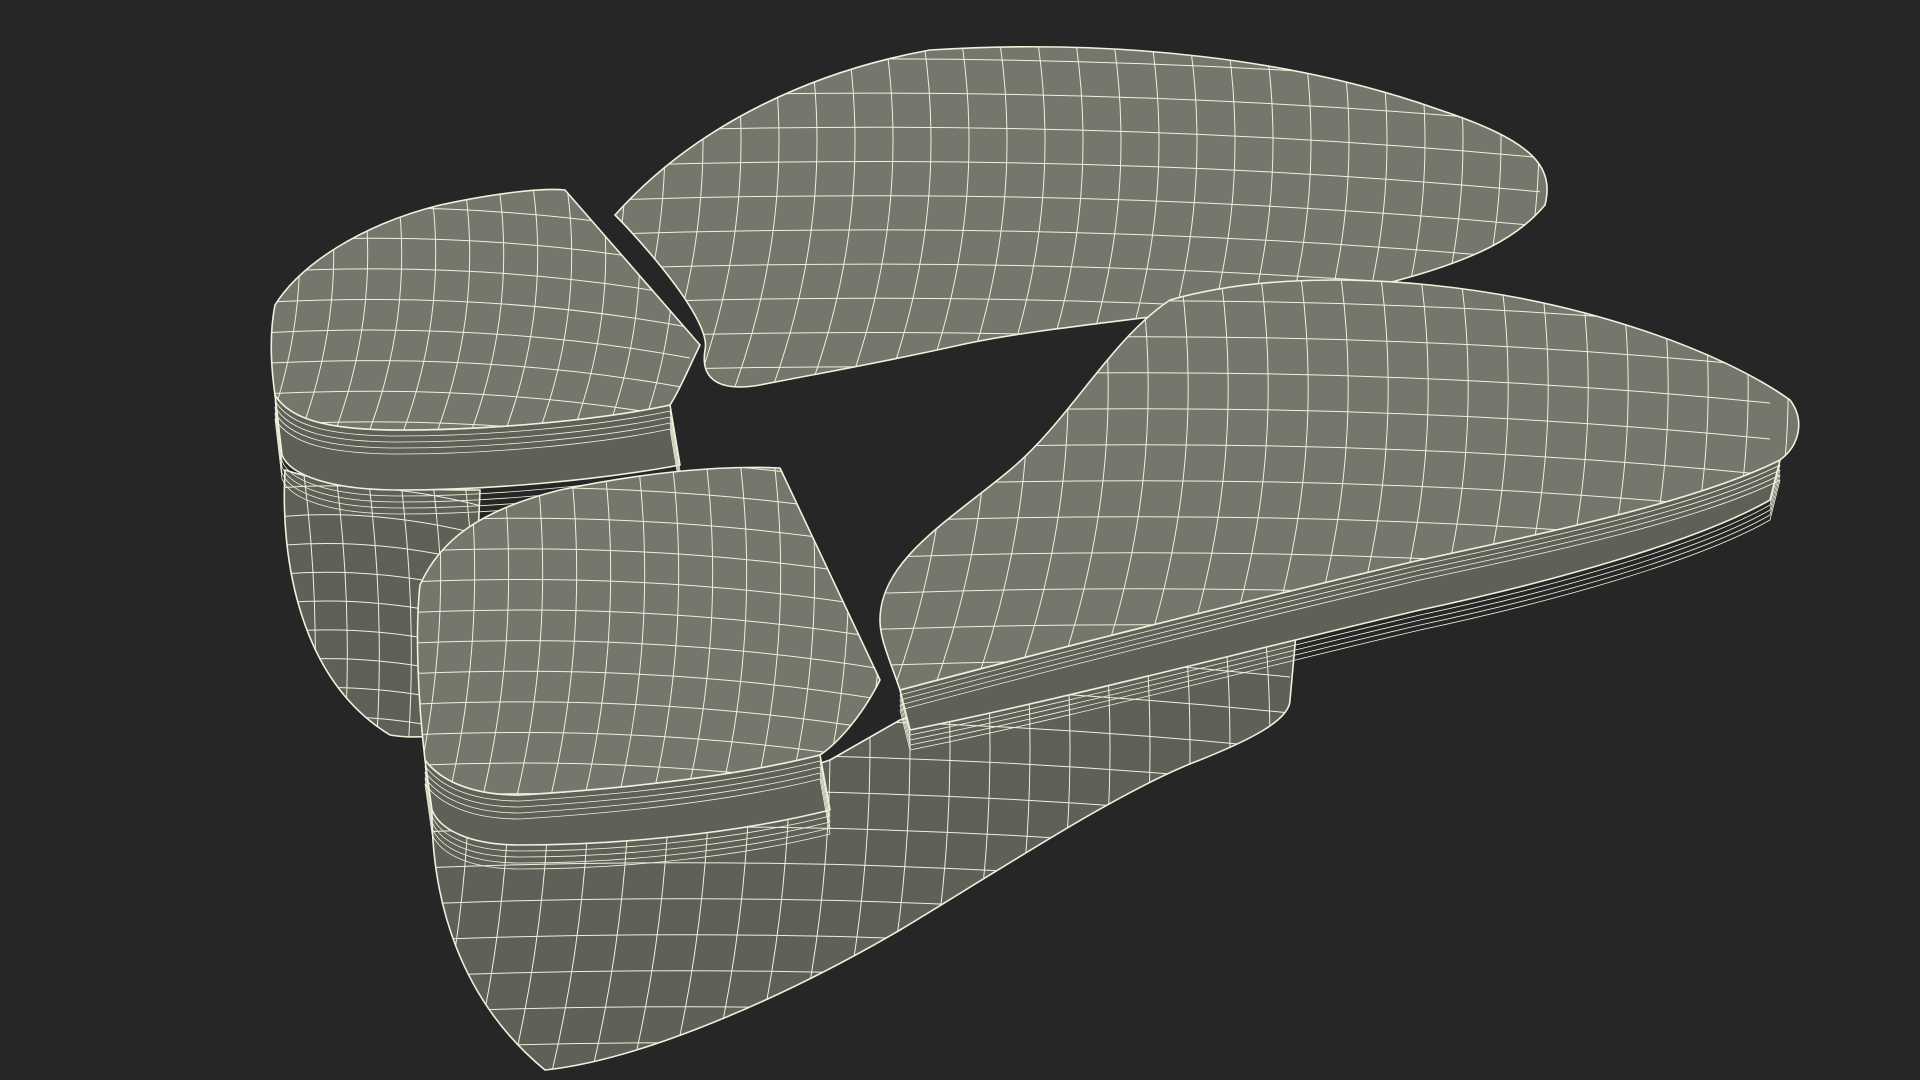  Describe the element at coordinates (648, 631) in the screenshot. I see `front-shoe-heel` at that location.